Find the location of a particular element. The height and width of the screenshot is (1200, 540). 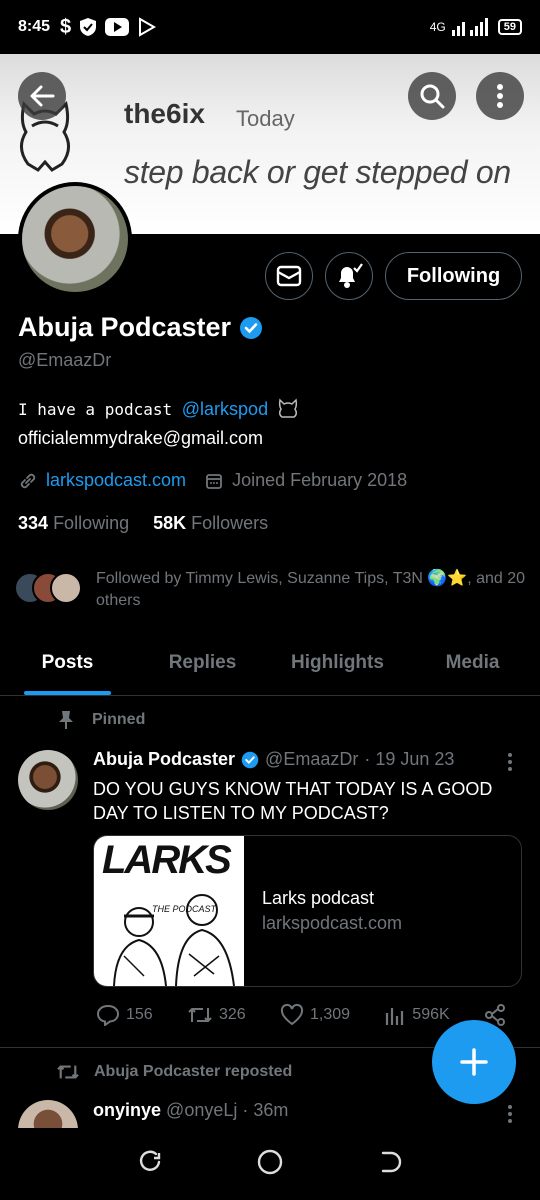

podcast-hosts-illustration is located at coordinates (174, 940).